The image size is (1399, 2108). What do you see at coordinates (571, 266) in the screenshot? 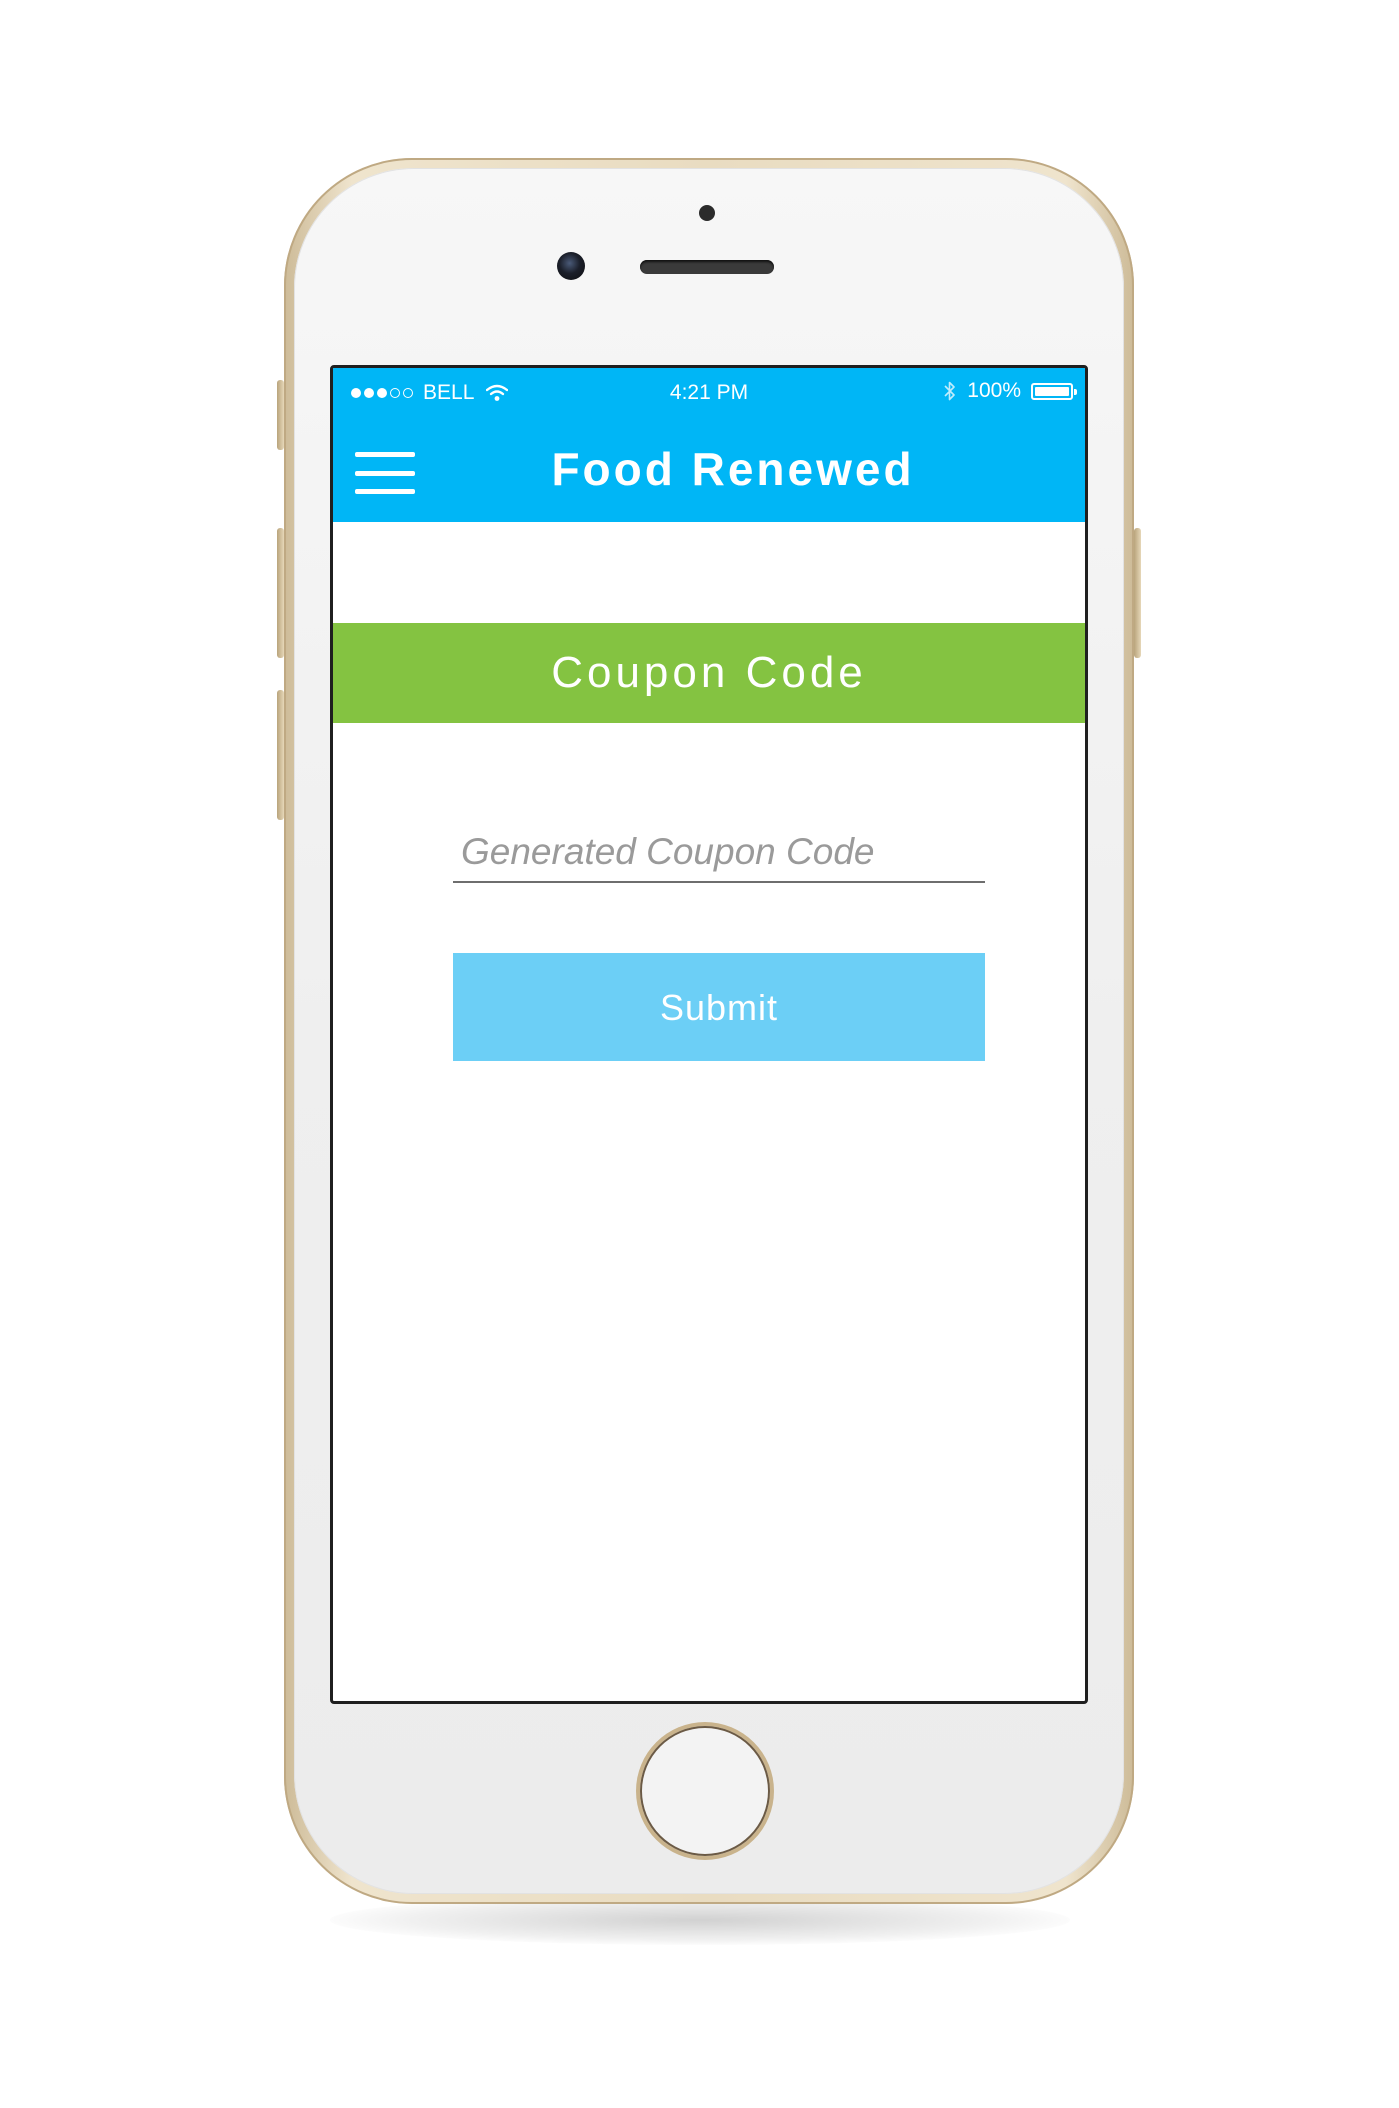
I see `front-camera-icon` at bounding box center [571, 266].